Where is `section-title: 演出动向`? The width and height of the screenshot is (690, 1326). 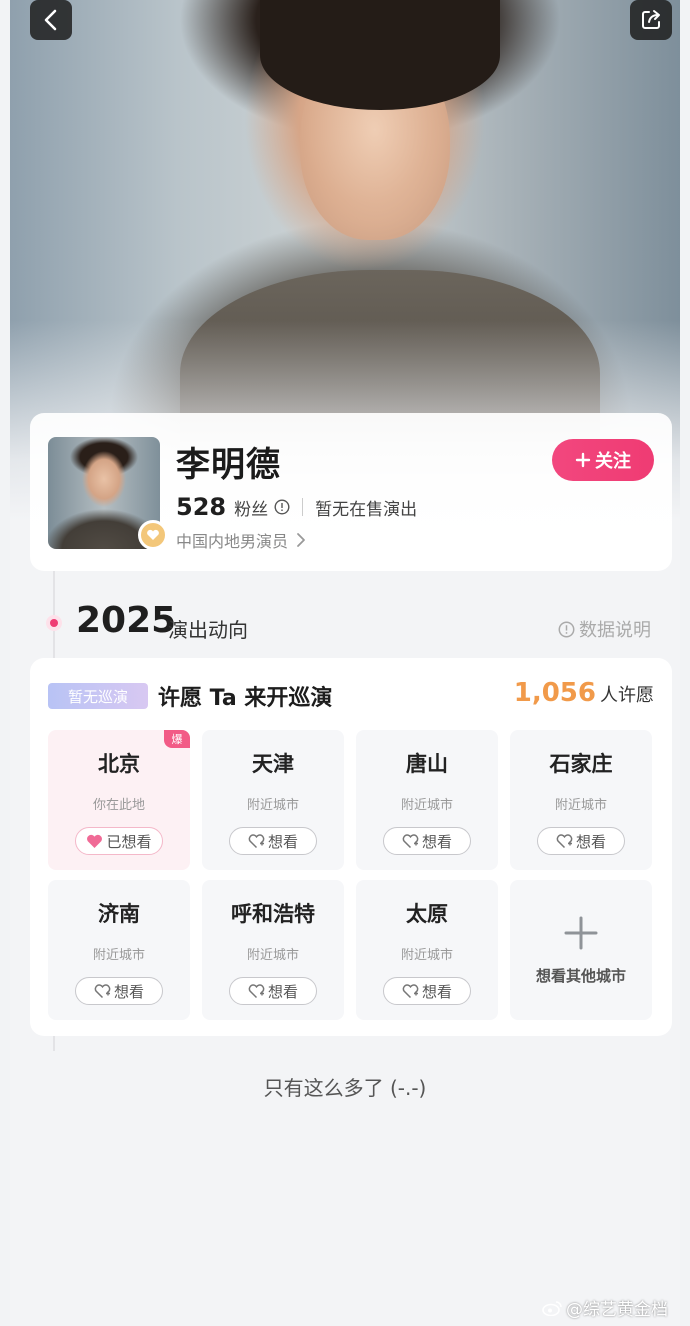 section-title: 演出动向 is located at coordinates (208, 630).